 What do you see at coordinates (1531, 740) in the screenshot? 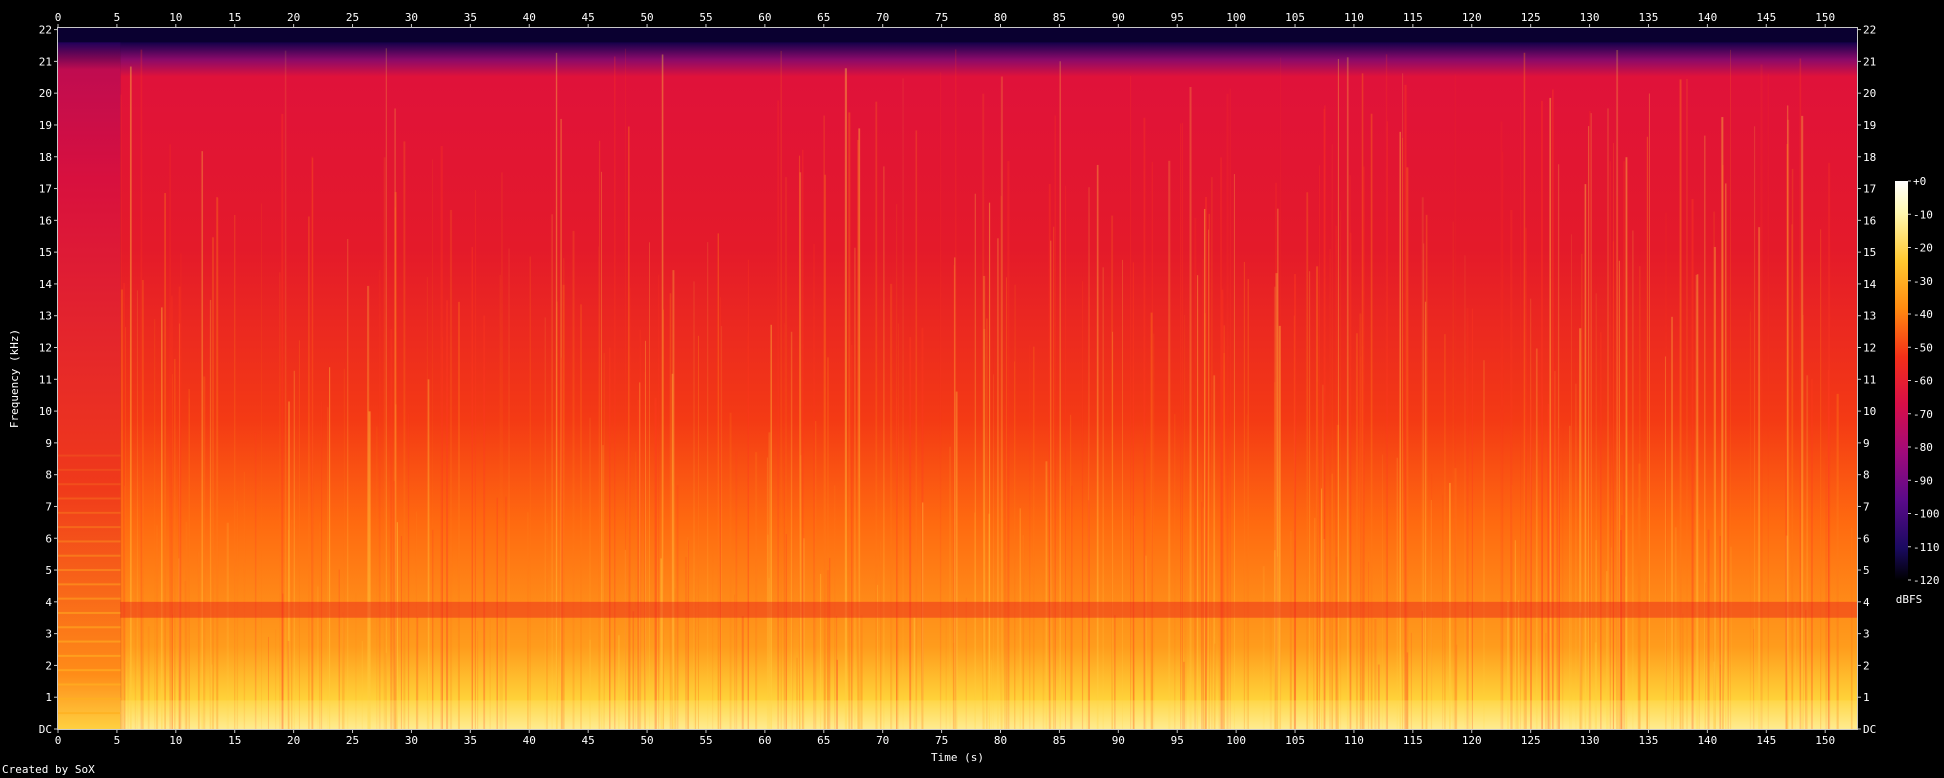
I see `x-tick-label-bottom: 125` at bounding box center [1531, 740].